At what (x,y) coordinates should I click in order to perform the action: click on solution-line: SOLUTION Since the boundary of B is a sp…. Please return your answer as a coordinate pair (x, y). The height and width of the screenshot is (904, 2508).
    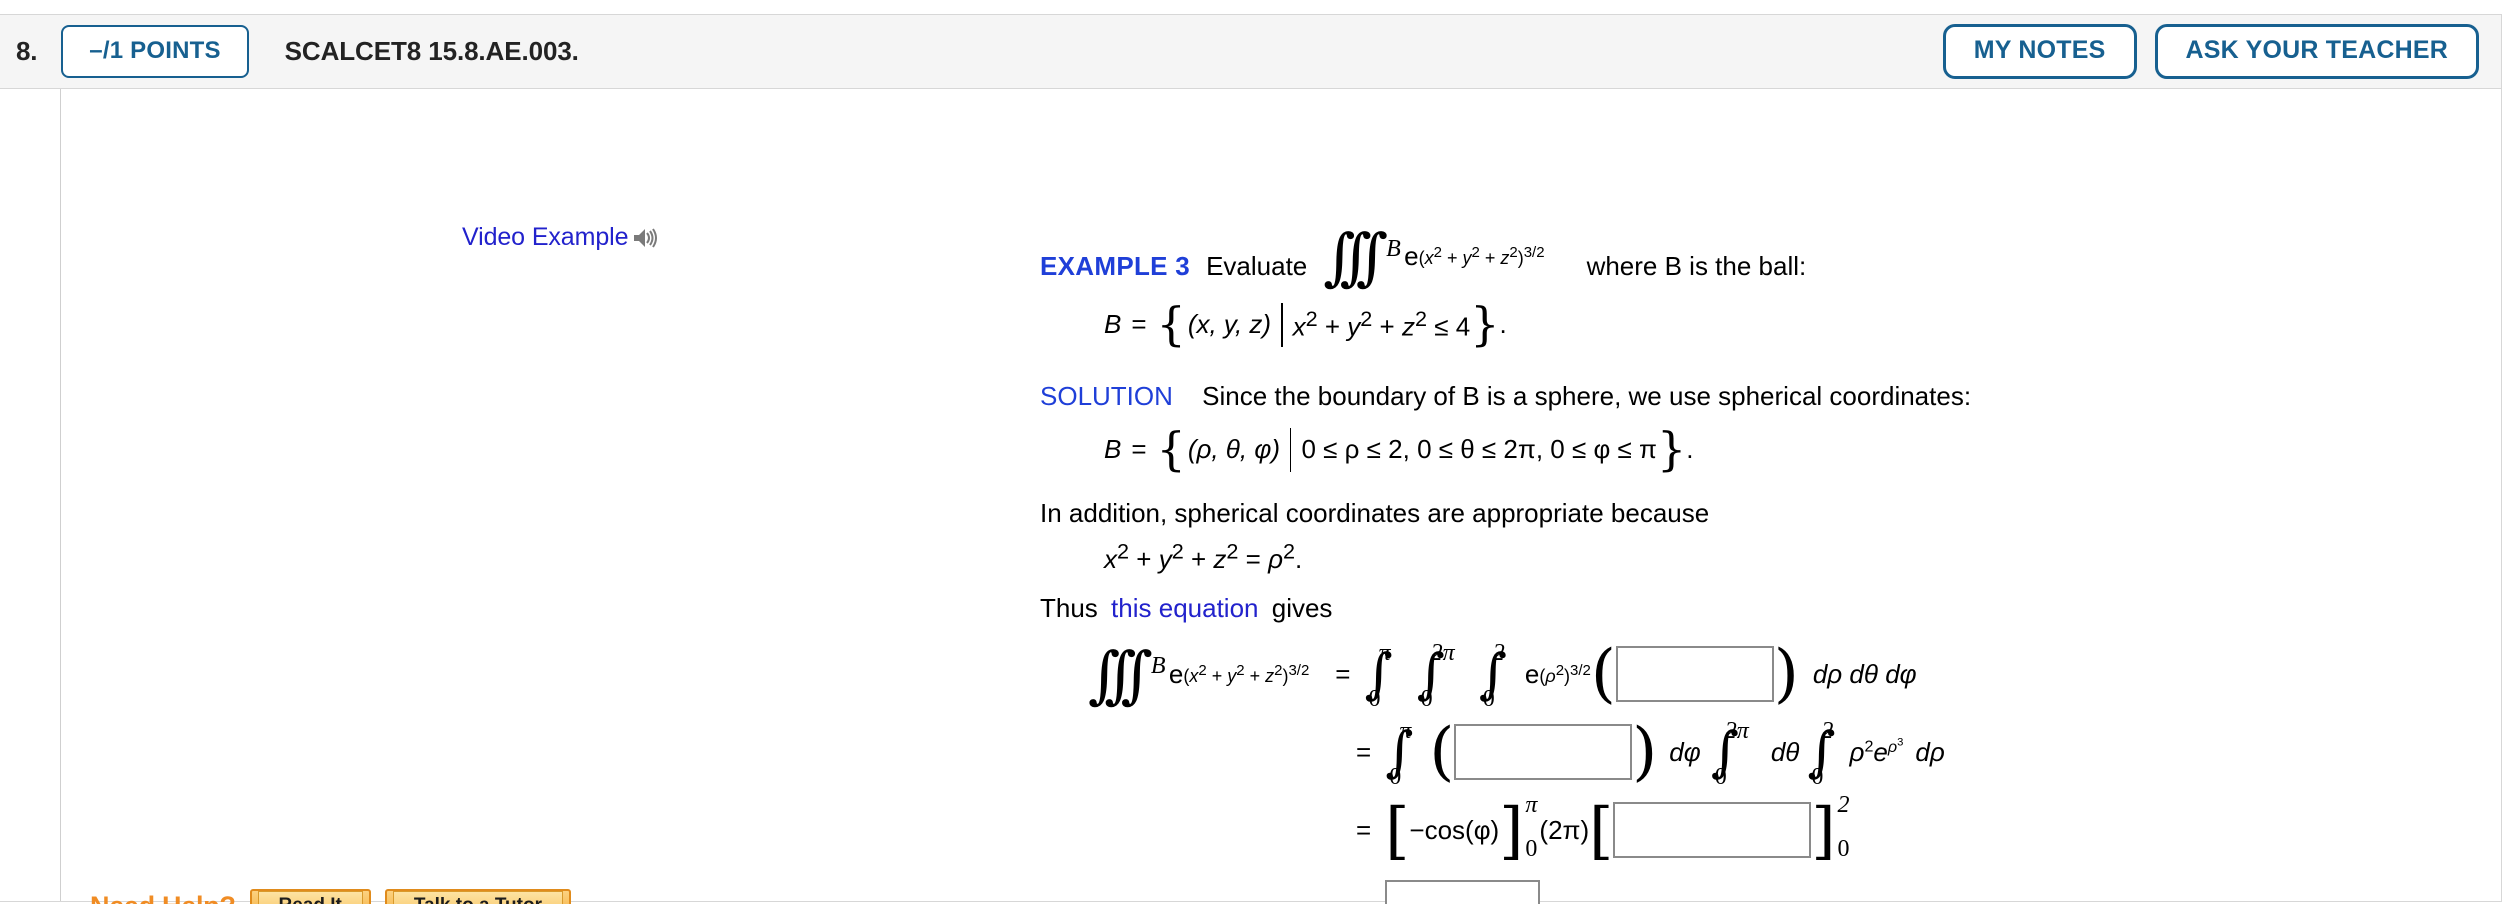
    Looking at the image, I should click on (1750, 396).